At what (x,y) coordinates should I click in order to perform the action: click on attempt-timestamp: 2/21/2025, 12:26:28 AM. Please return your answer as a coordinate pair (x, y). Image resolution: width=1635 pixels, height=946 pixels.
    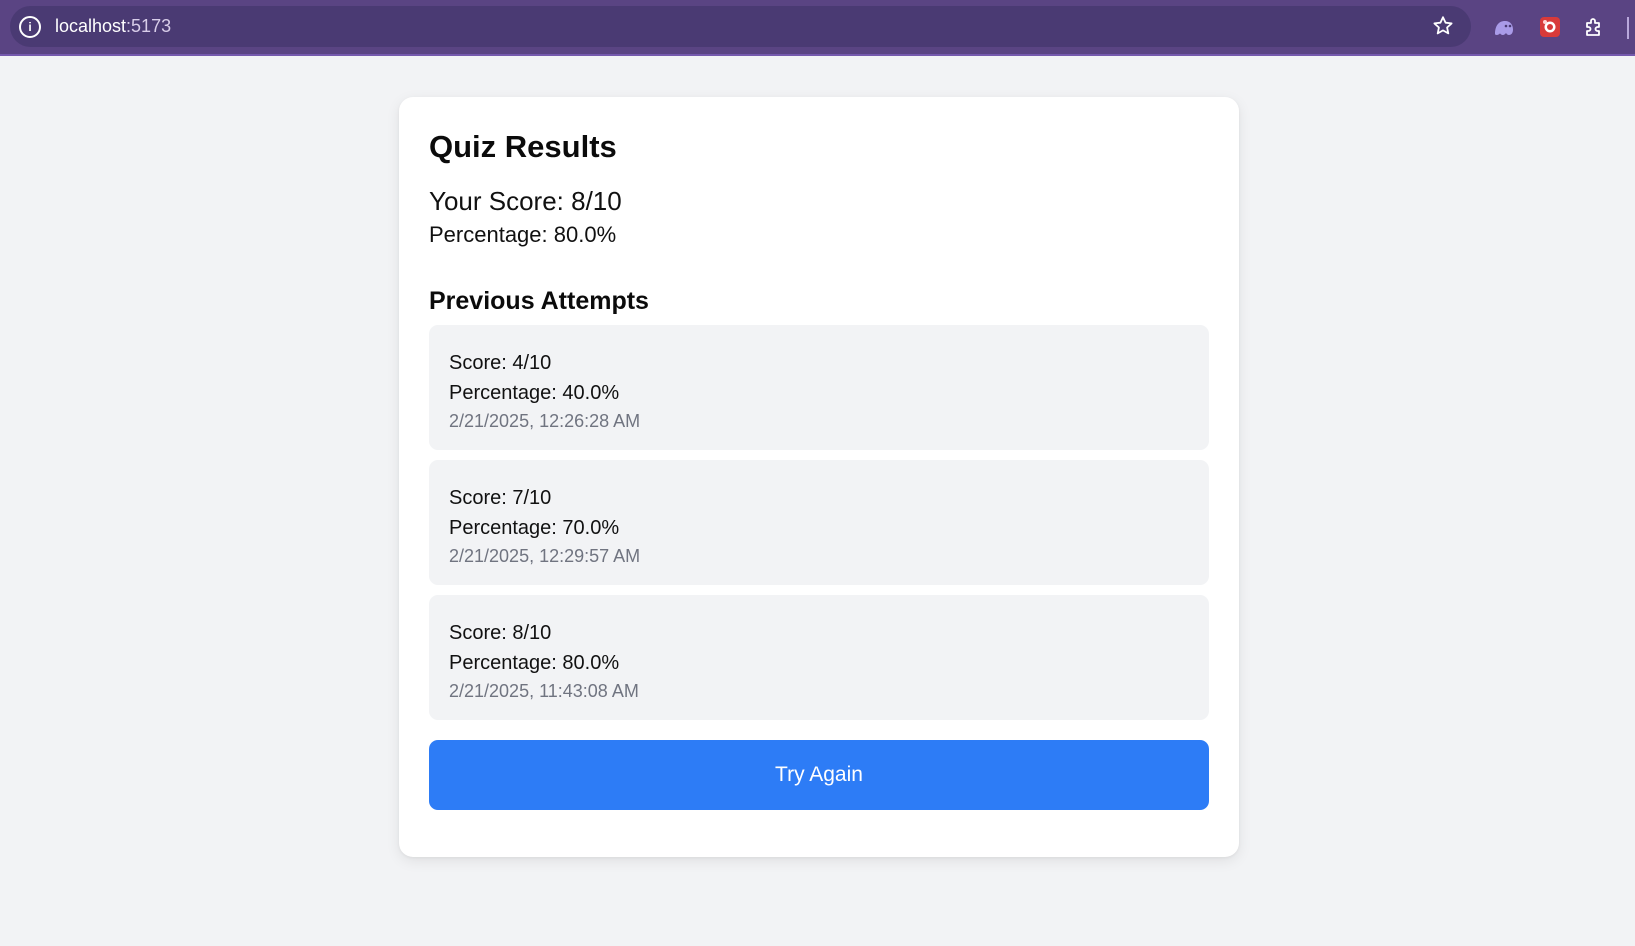
    Looking at the image, I should click on (545, 421).